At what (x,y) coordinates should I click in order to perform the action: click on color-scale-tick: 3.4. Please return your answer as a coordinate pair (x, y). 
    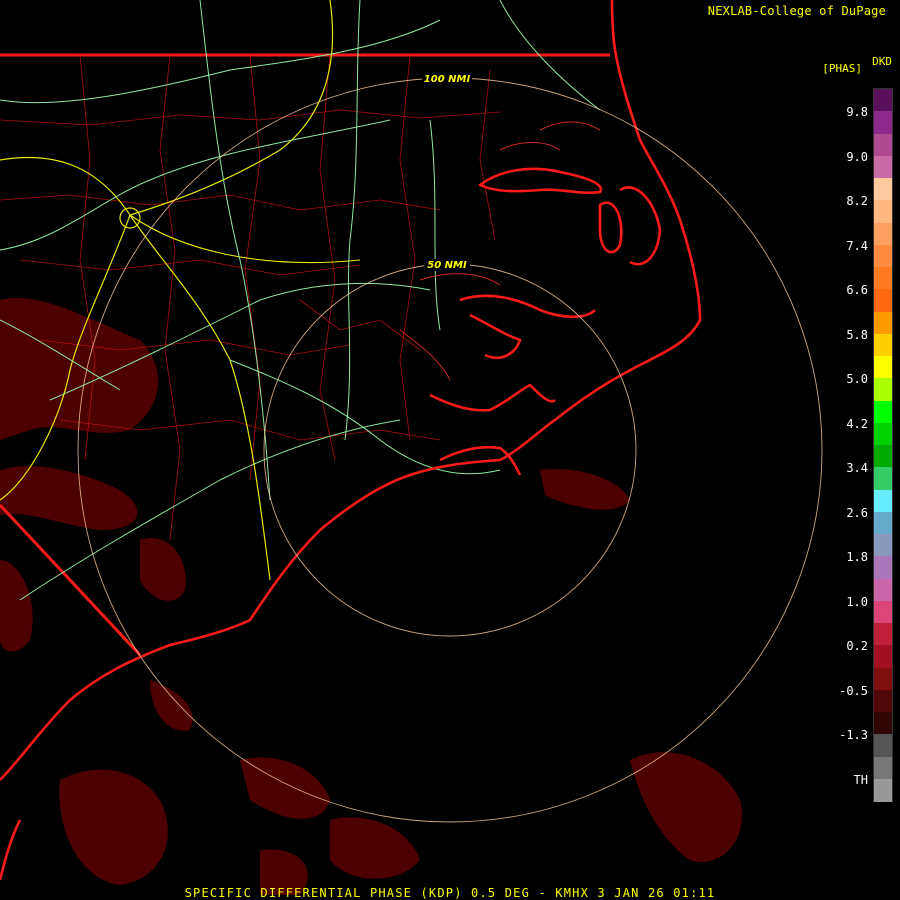
    Looking at the image, I should click on (857, 468).